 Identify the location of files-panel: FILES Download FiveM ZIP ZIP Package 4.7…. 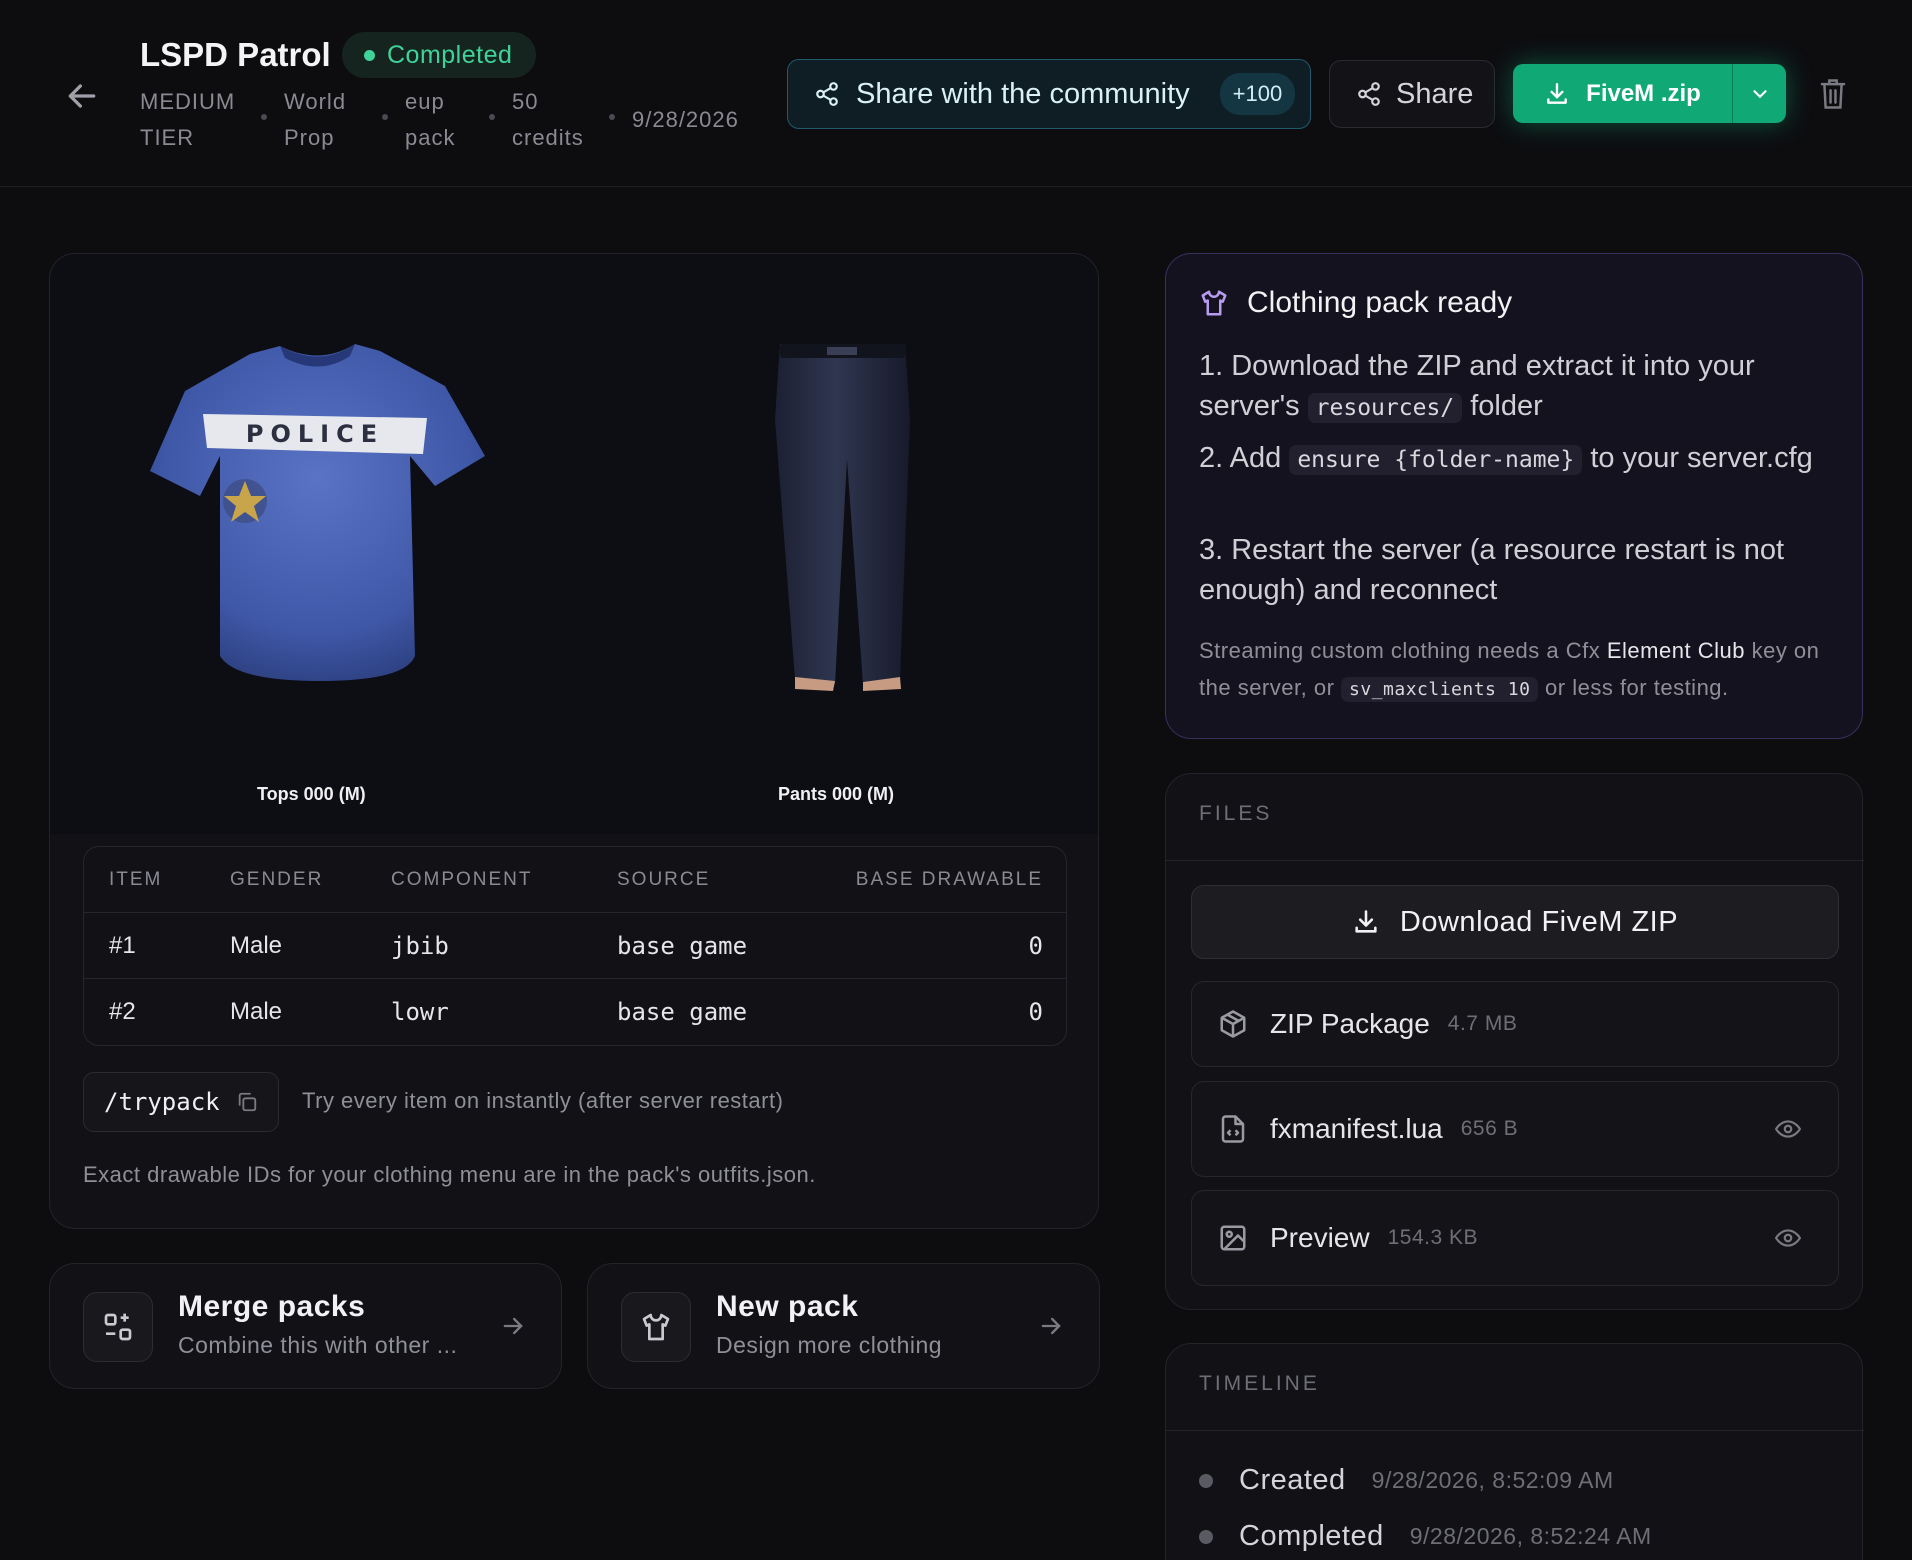
(1514, 1041).